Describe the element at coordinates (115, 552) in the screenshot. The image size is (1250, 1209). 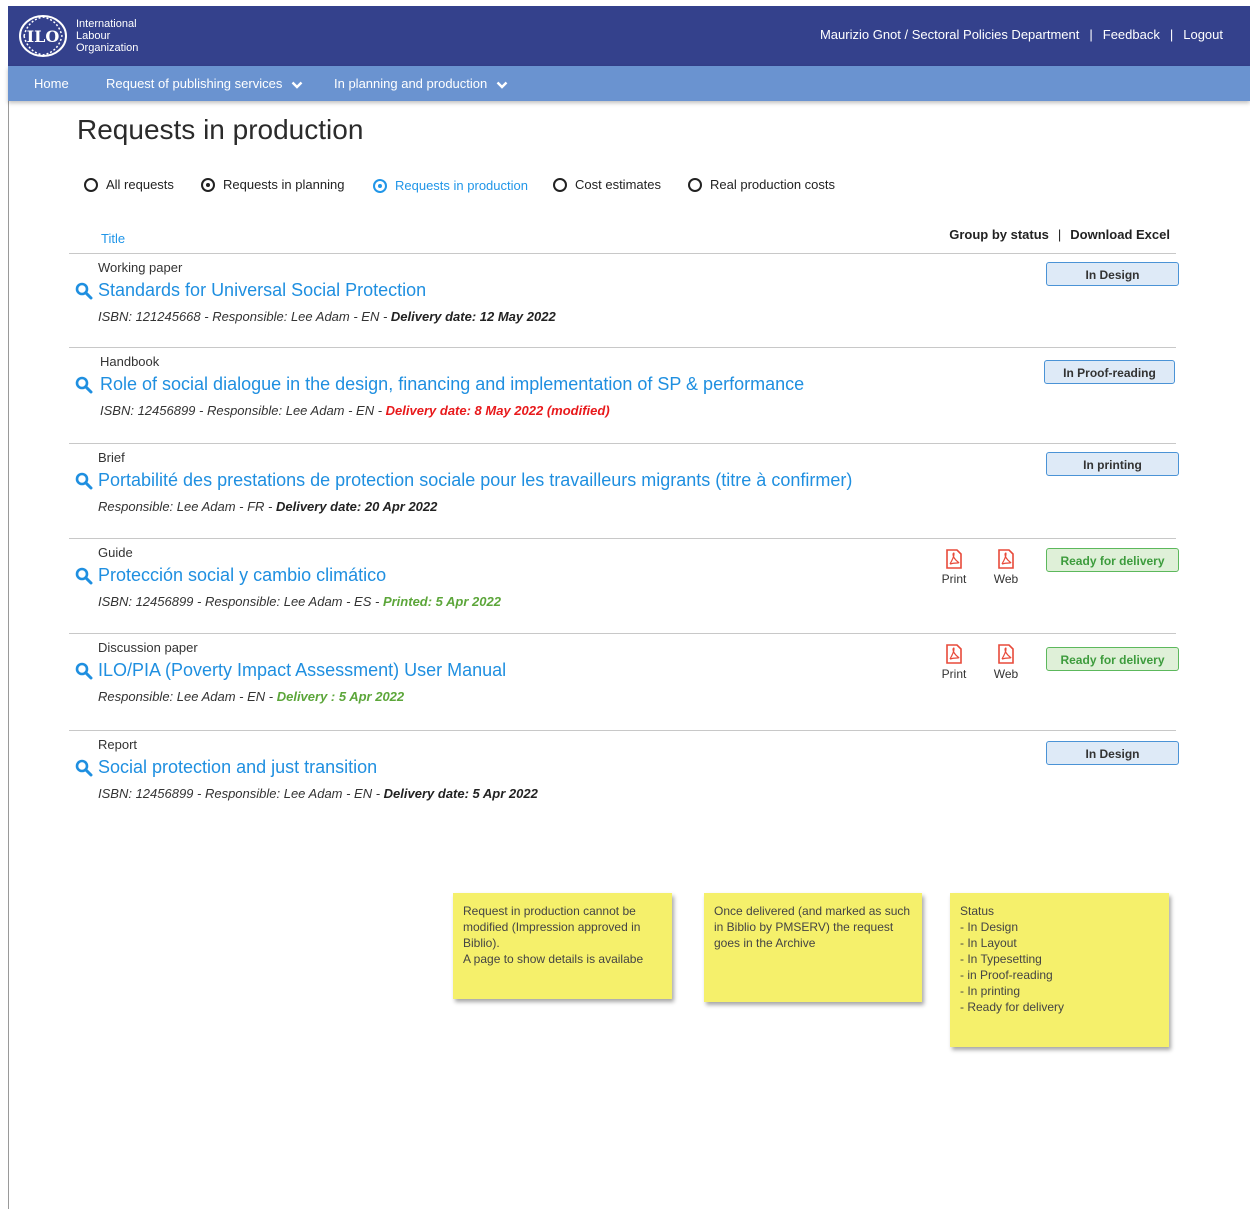
I see `request-type: Guide` at that location.